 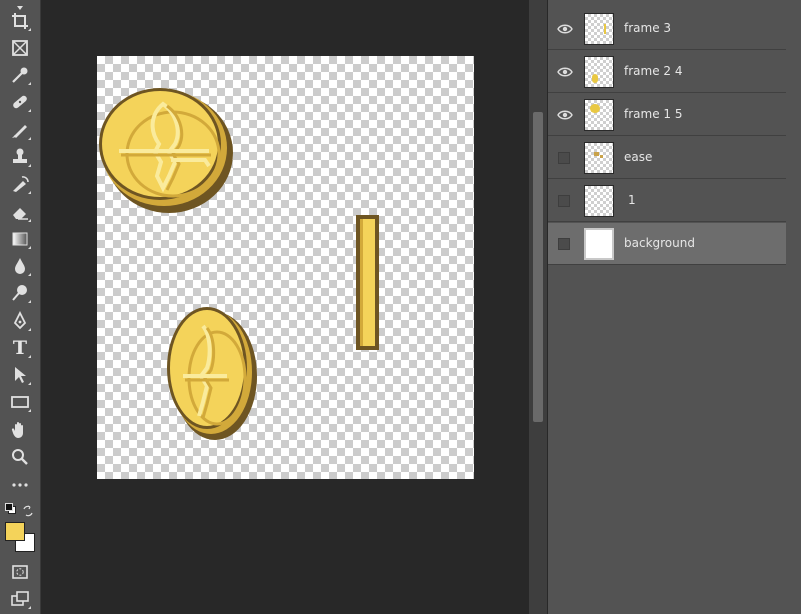 I want to click on ellipsis-icon, so click(x=20, y=485).